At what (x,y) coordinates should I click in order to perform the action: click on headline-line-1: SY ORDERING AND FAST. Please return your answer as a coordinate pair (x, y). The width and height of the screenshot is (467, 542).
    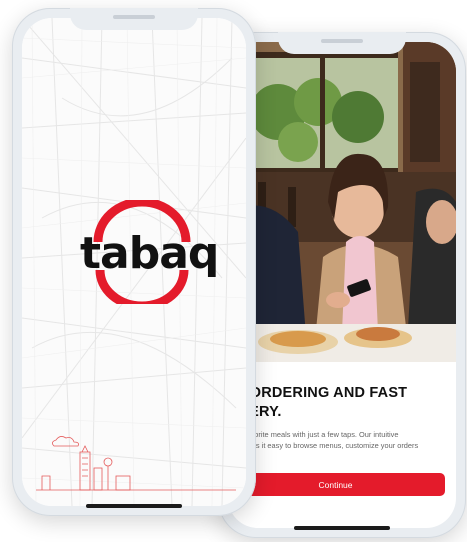
    Looking at the image, I should click on (318, 393).